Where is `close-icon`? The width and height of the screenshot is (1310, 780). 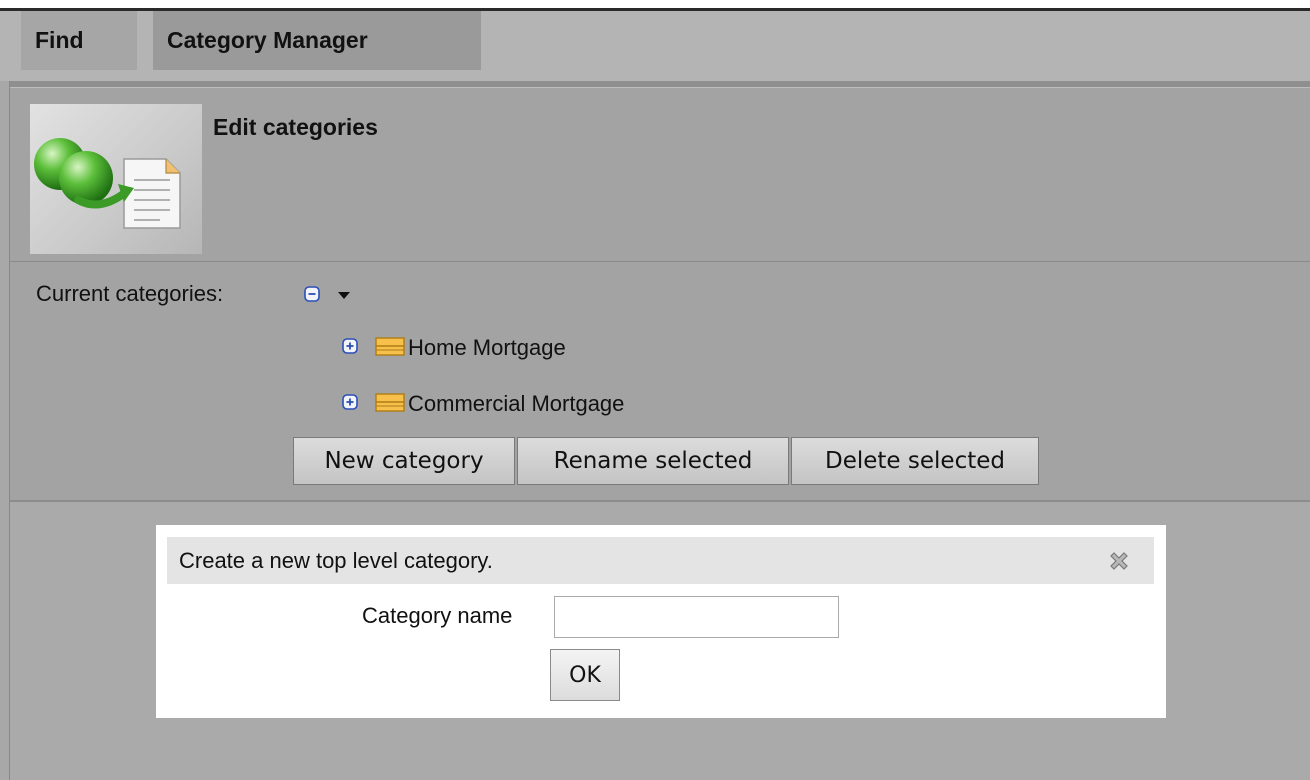 close-icon is located at coordinates (1119, 563).